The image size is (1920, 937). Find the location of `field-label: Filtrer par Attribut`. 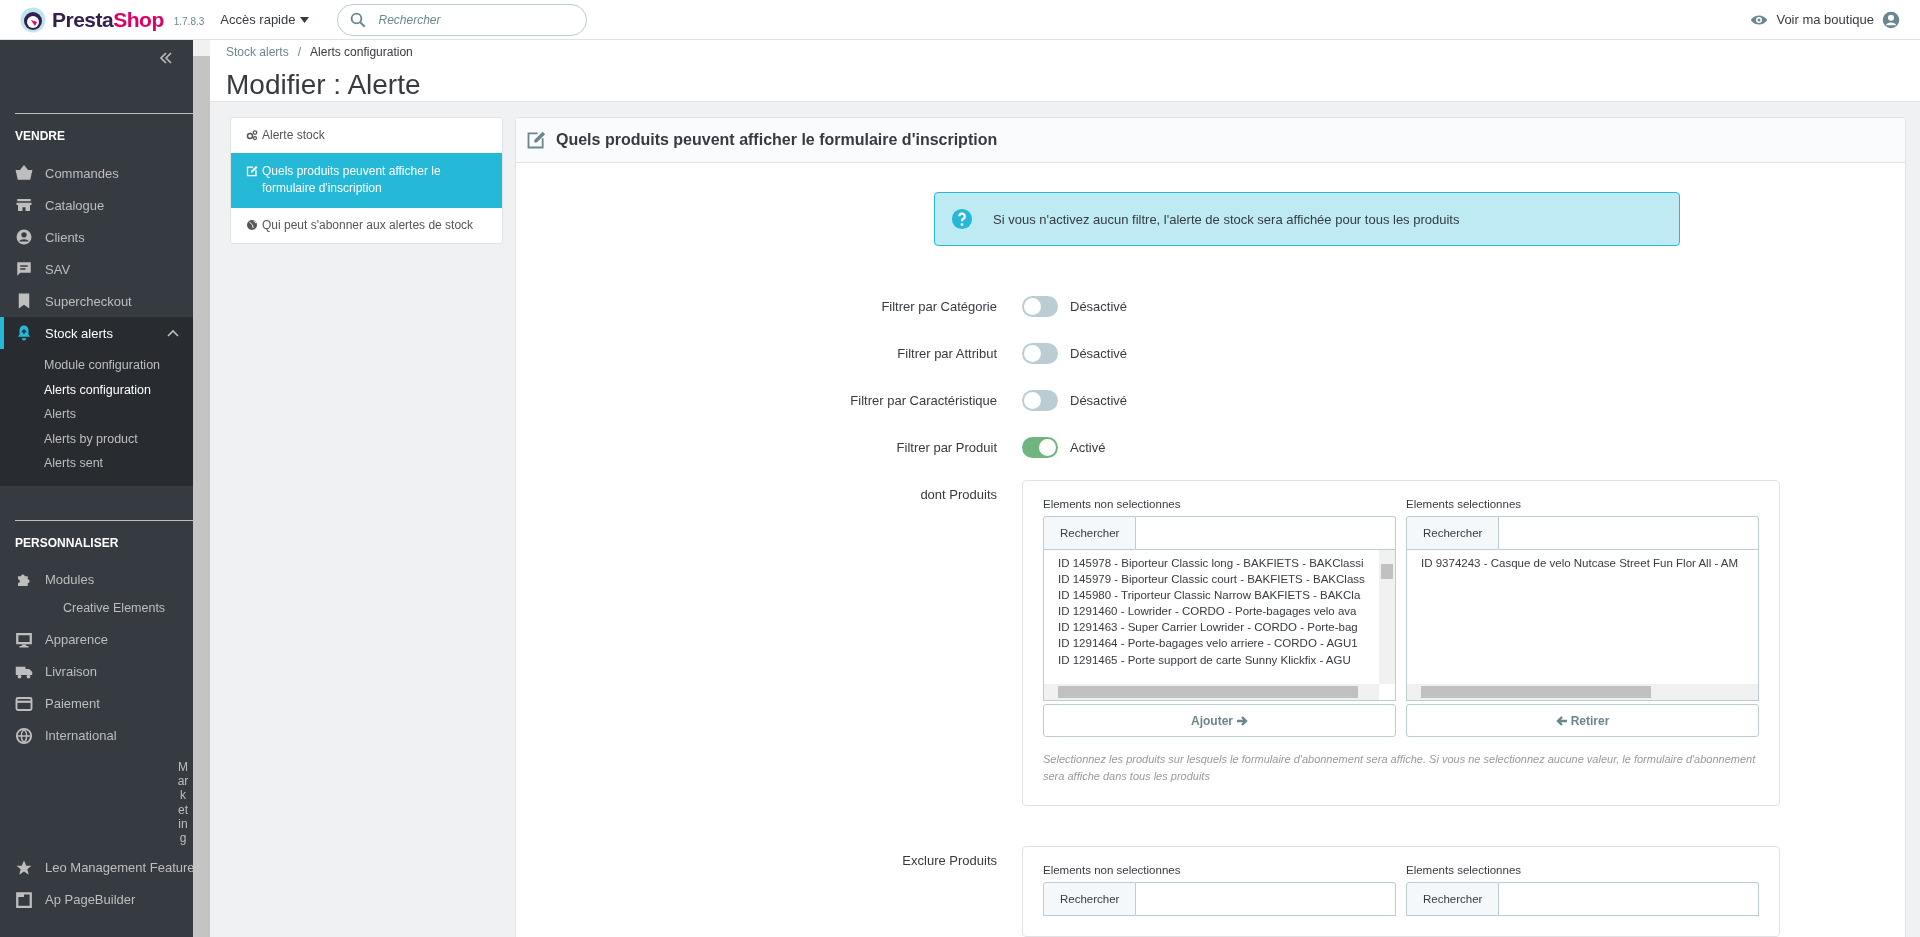

field-label: Filtrer par Attribut is located at coordinates (946, 353).